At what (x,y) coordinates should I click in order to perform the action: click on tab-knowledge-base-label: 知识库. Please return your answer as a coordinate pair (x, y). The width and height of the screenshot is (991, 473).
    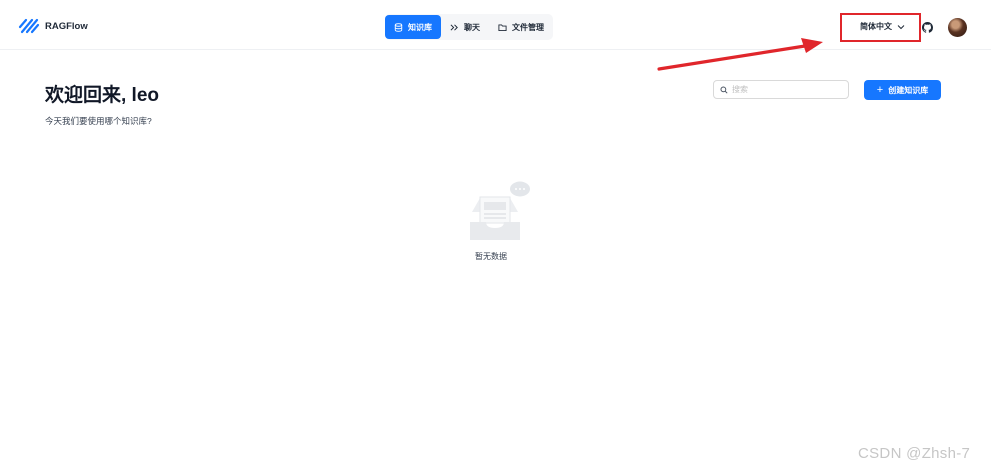
    Looking at the image, I should click on (420, 27).